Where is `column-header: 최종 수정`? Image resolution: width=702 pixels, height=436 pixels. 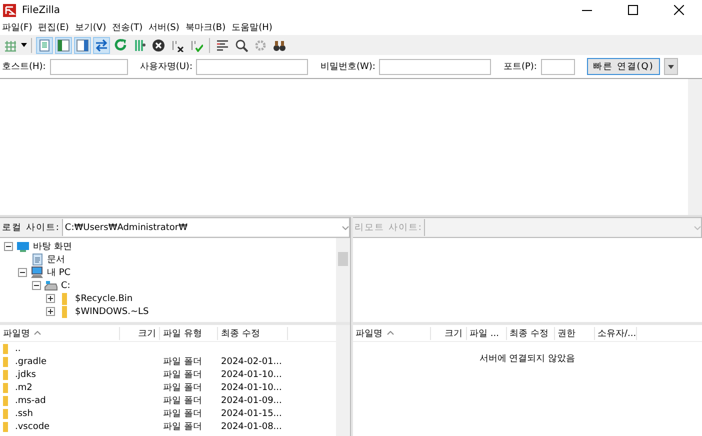
column-header: 최종 수정 is located at coordinates (253, 333).